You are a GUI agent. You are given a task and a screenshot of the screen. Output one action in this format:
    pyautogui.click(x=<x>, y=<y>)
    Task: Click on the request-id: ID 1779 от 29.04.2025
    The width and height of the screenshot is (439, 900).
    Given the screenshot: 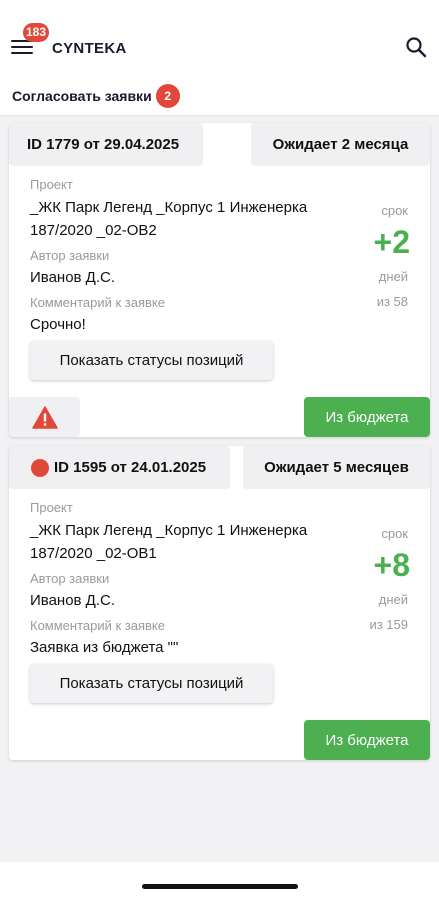 What is the action you would take?
    pyautogui.click(x=106, y=144)
    